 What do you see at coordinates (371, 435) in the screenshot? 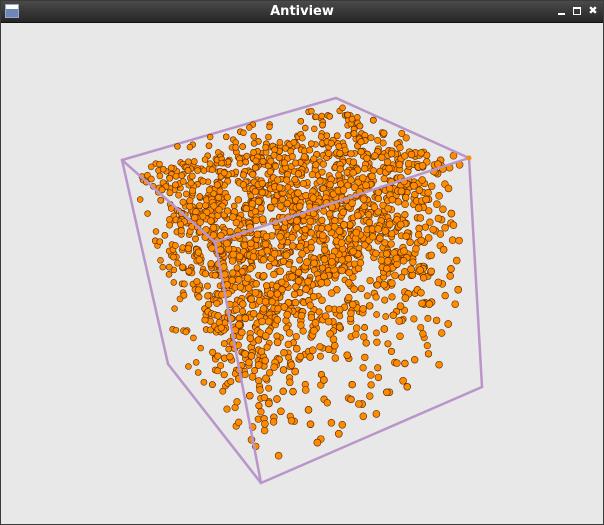
I see `box-edge` at bounding box center [371, 435].